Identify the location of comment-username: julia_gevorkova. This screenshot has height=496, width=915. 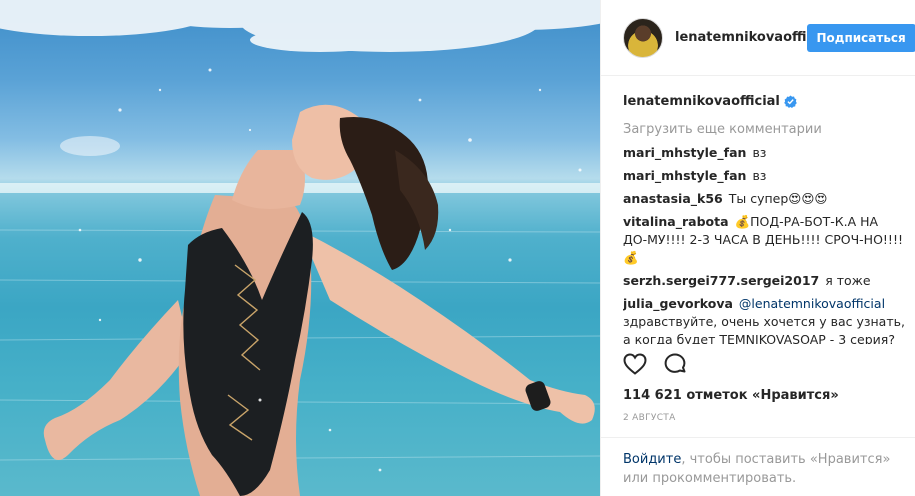
(678, 303).